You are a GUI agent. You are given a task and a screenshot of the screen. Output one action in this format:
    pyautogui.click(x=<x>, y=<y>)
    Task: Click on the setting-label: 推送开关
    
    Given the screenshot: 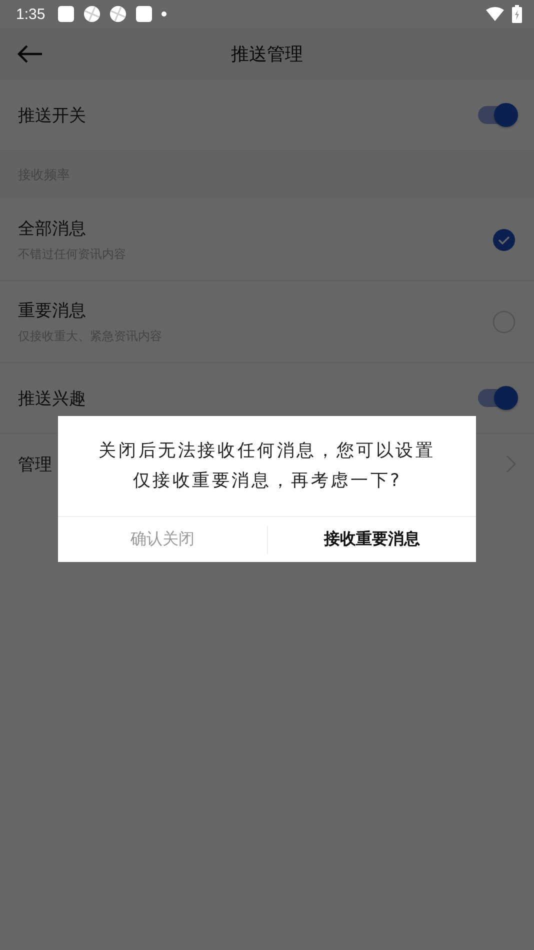 What is the action you would take?
    pyautogui.click(x=52, y=115)
    